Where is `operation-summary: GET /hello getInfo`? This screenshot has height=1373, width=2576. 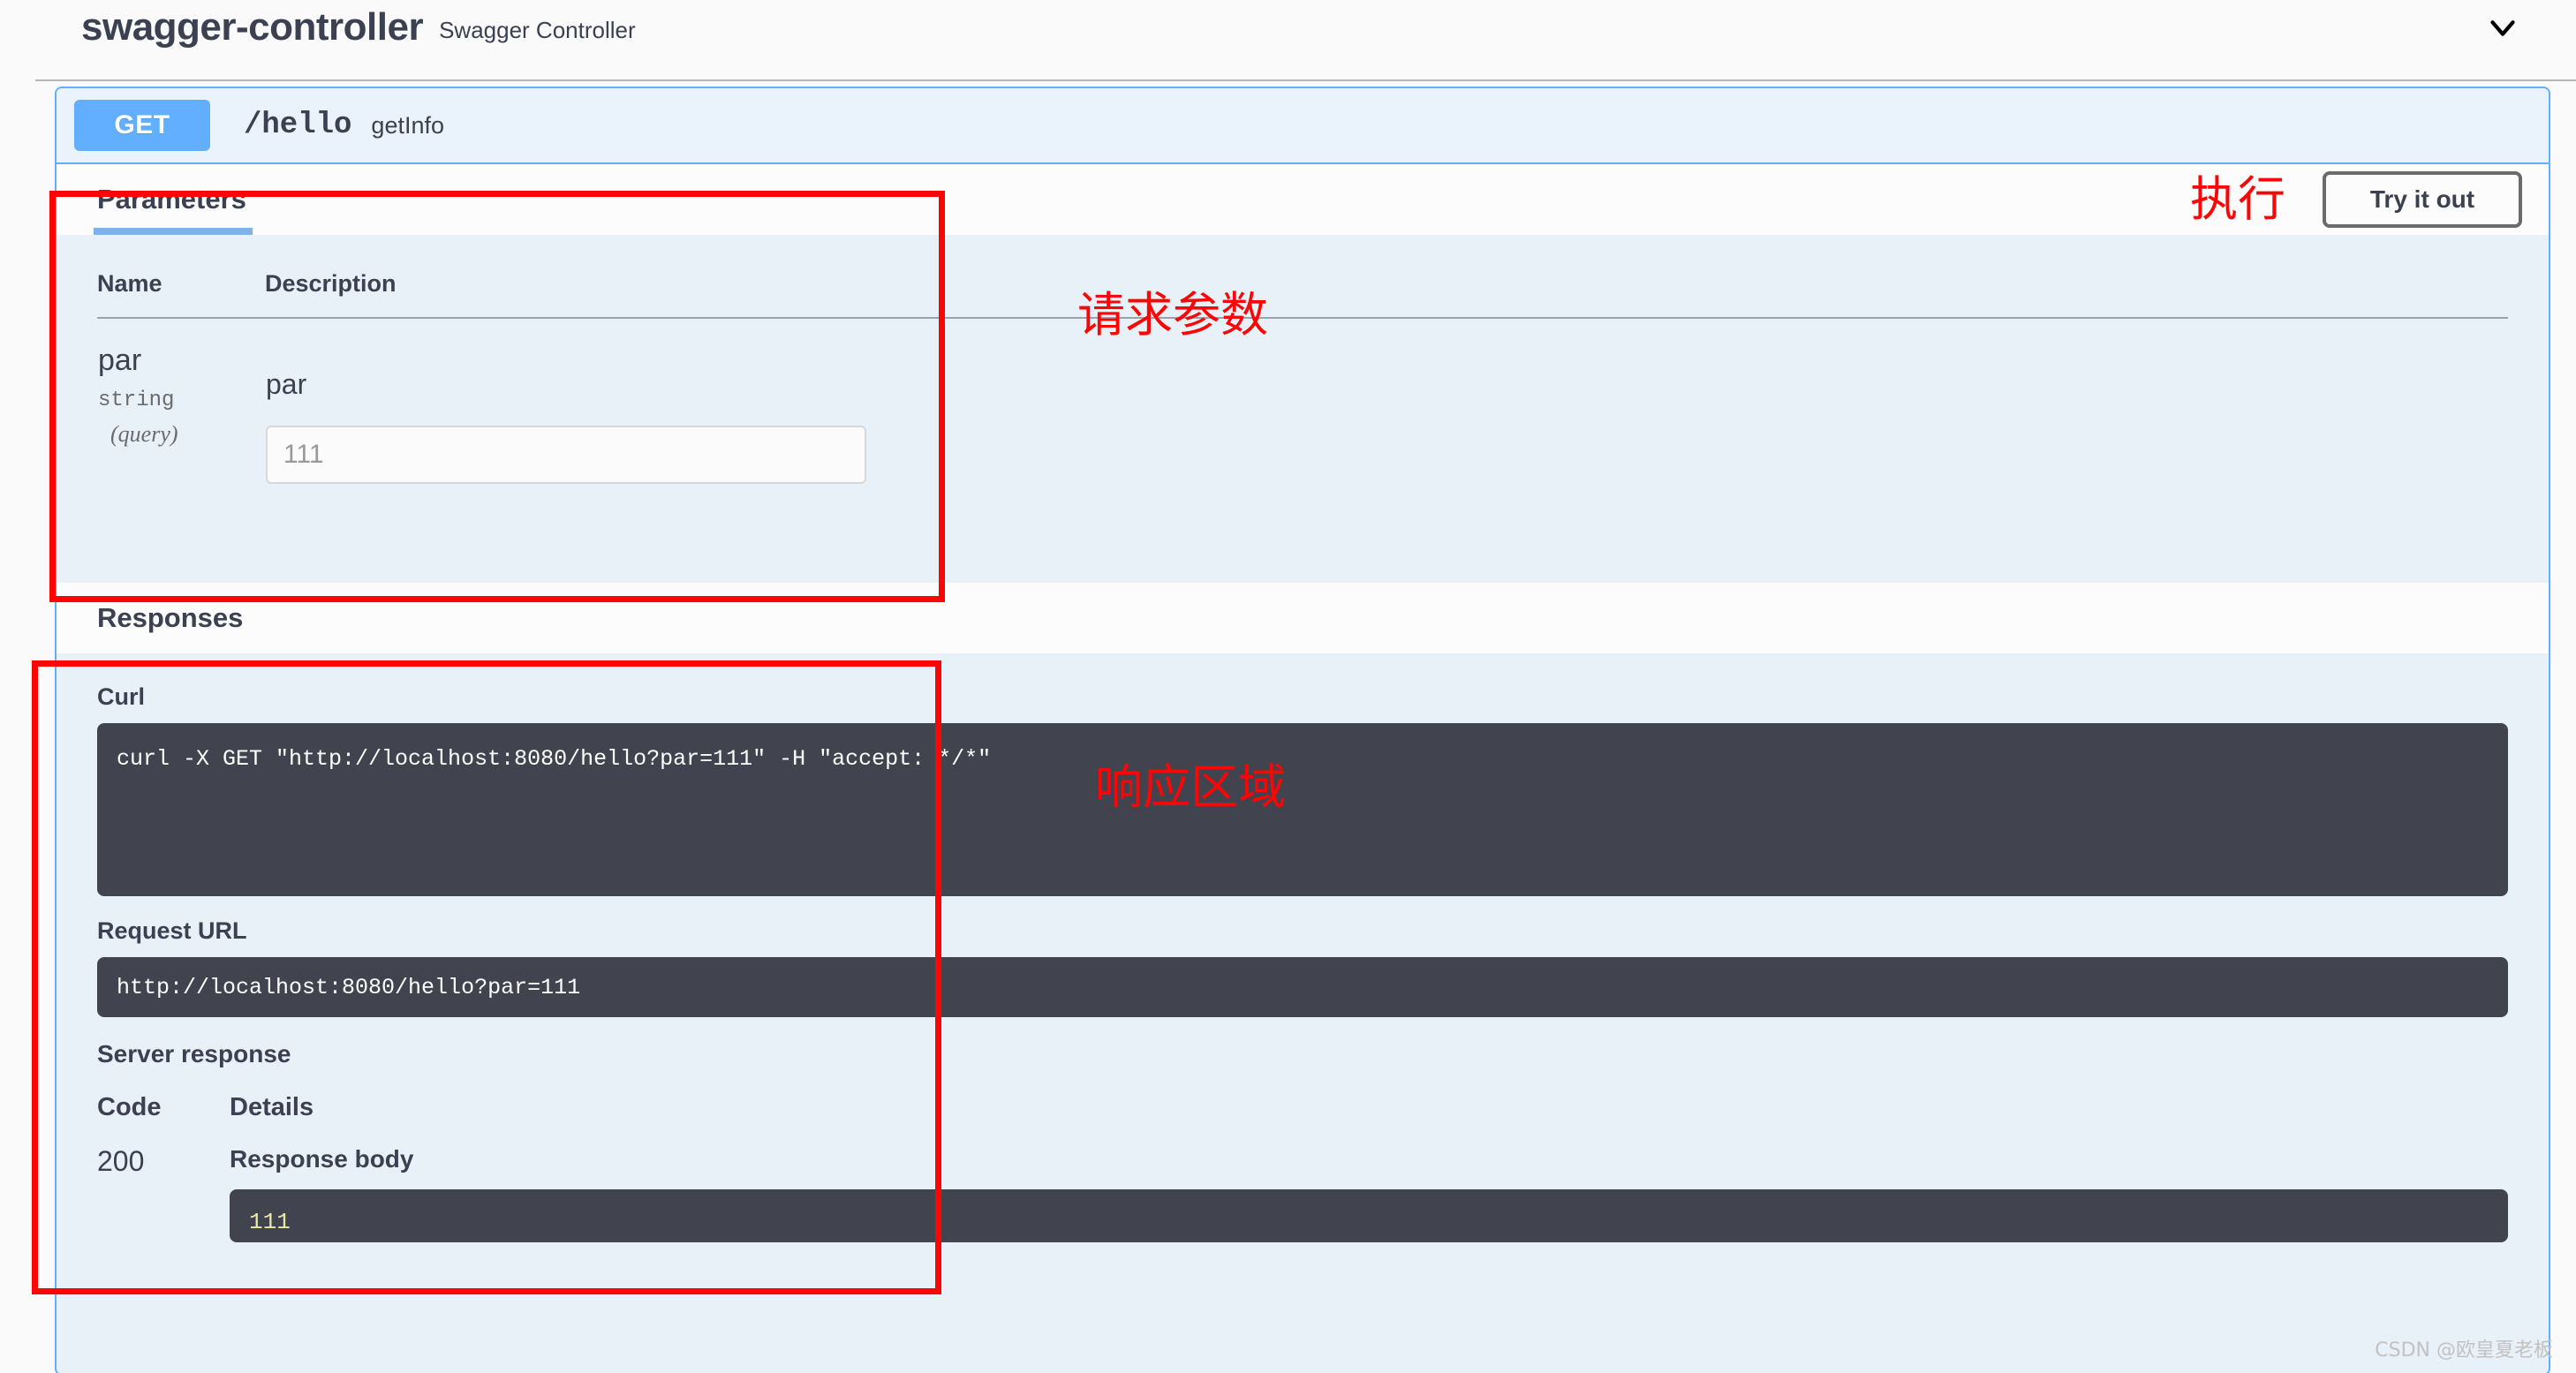 operation-summary: GET /hello getInfo is located at coordinates (1303, 126).